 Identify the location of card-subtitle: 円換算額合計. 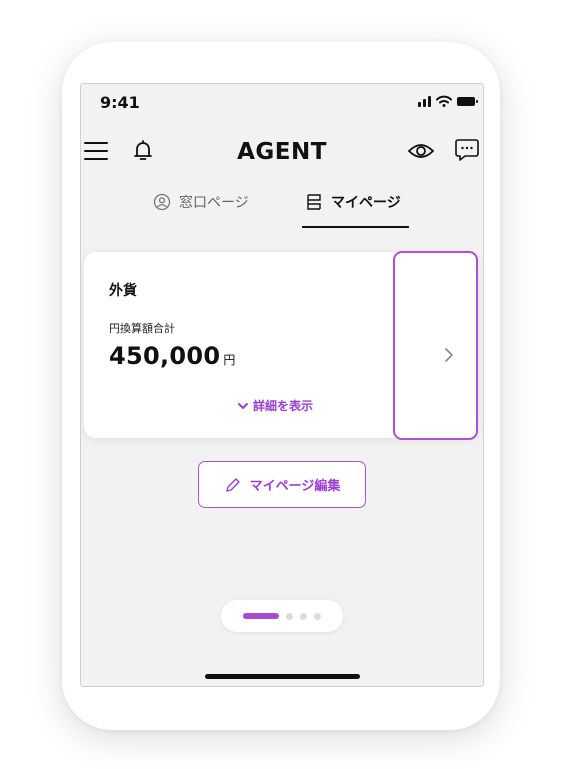
(142, 328).